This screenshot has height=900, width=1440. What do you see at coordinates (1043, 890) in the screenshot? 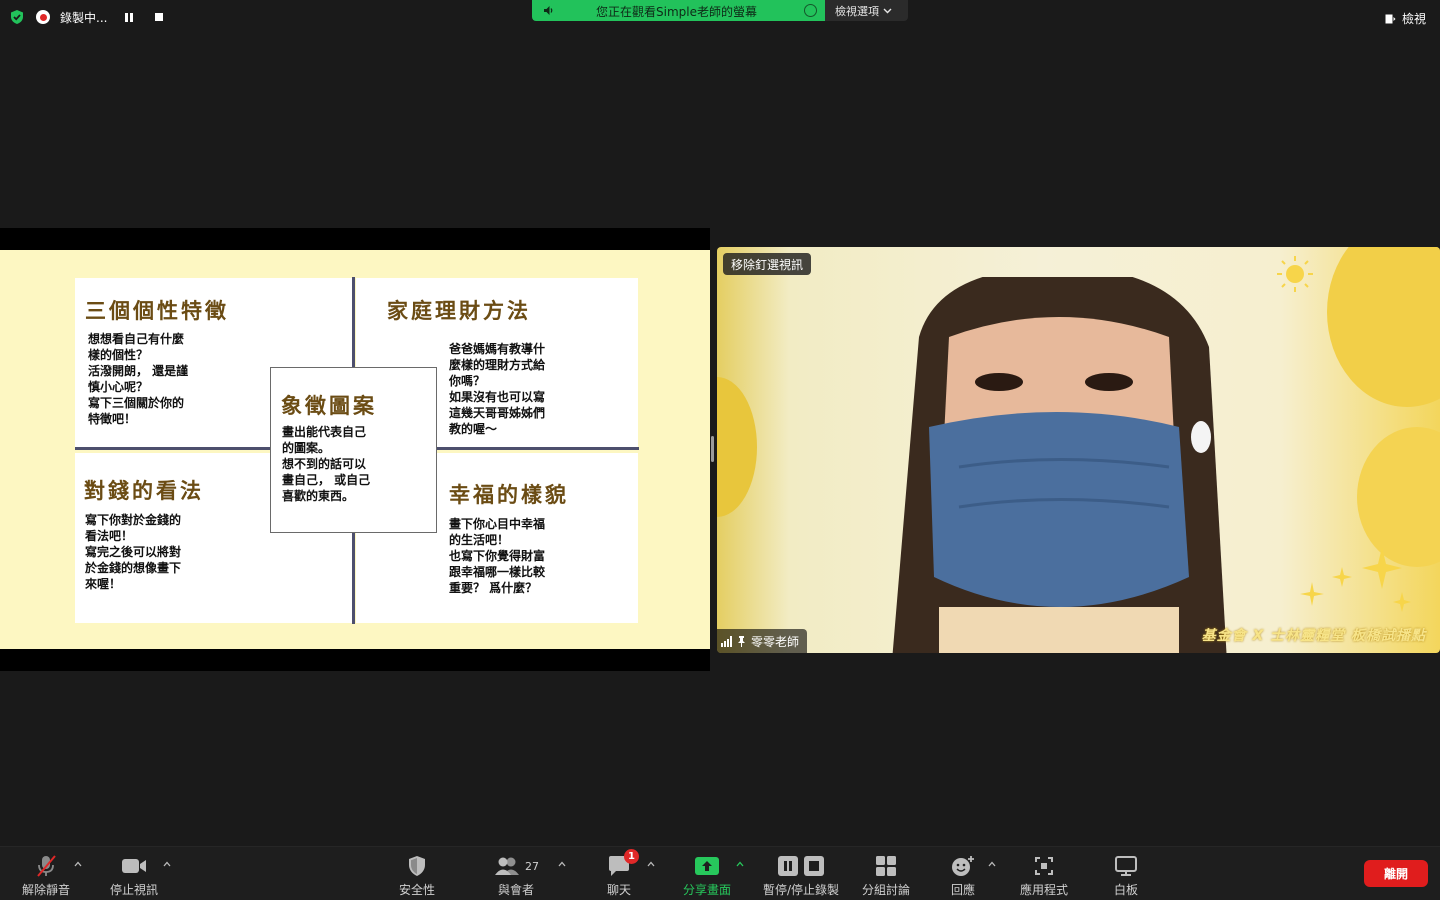
I see `apps-label: 應用程式` at bounding box center [1043, 890].